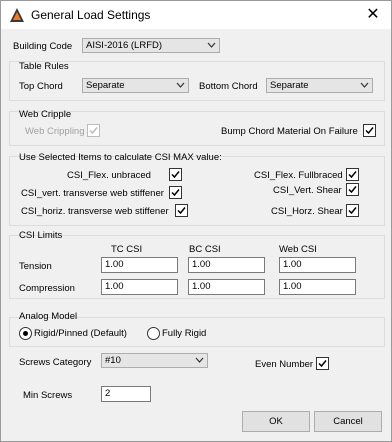 The width and height of the screenshot is (392, 442). Describe the element at coordinates (153, 333) in the screenshot. I see `fully-rigid-radio` at that location.